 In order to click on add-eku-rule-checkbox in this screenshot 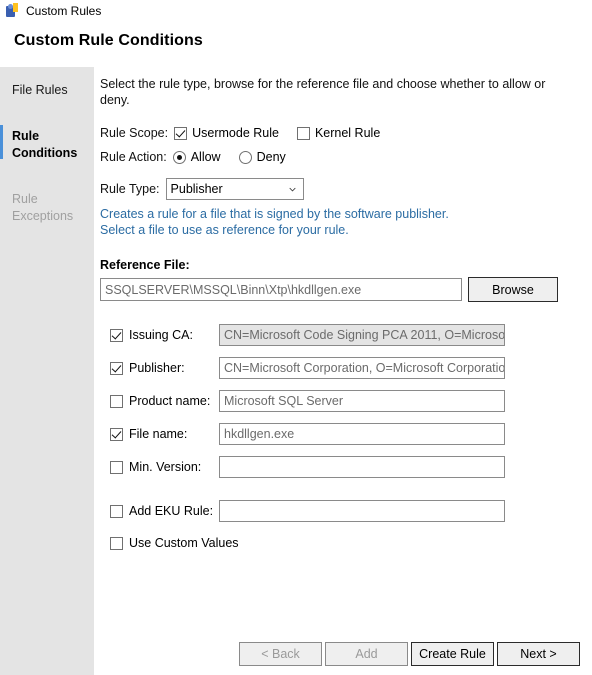, I will do `click(116, 511)`.